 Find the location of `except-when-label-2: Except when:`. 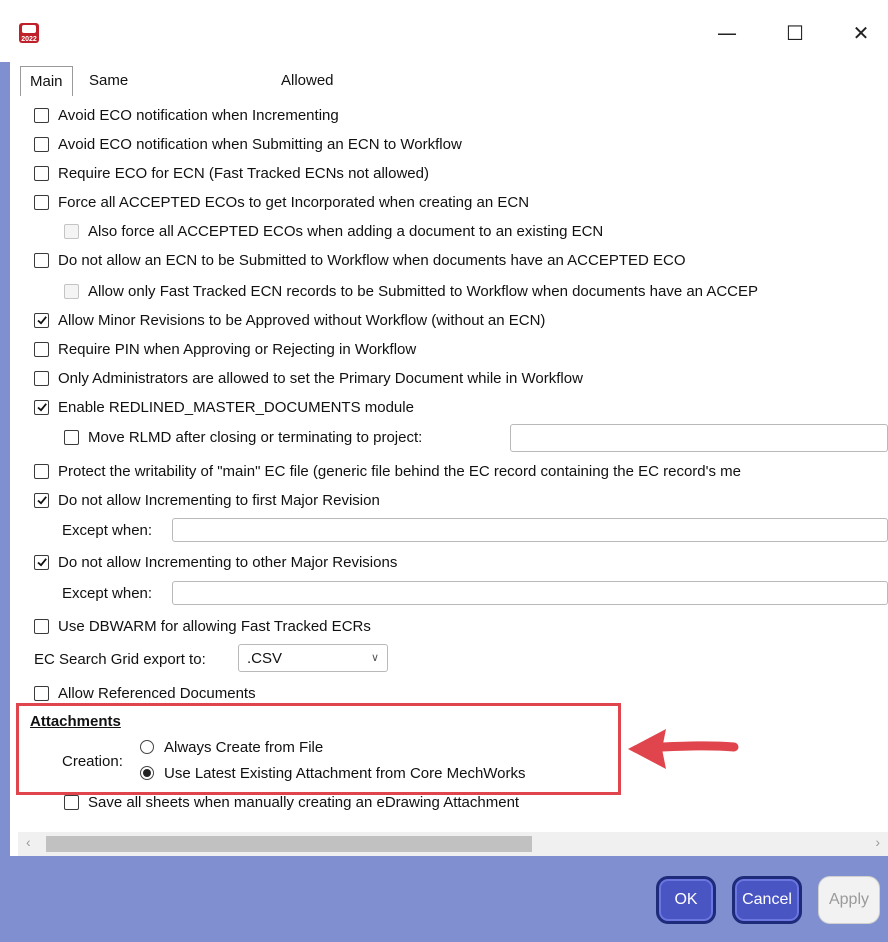

except-when-label-2: Except when: is located at coordinates (107, 593).